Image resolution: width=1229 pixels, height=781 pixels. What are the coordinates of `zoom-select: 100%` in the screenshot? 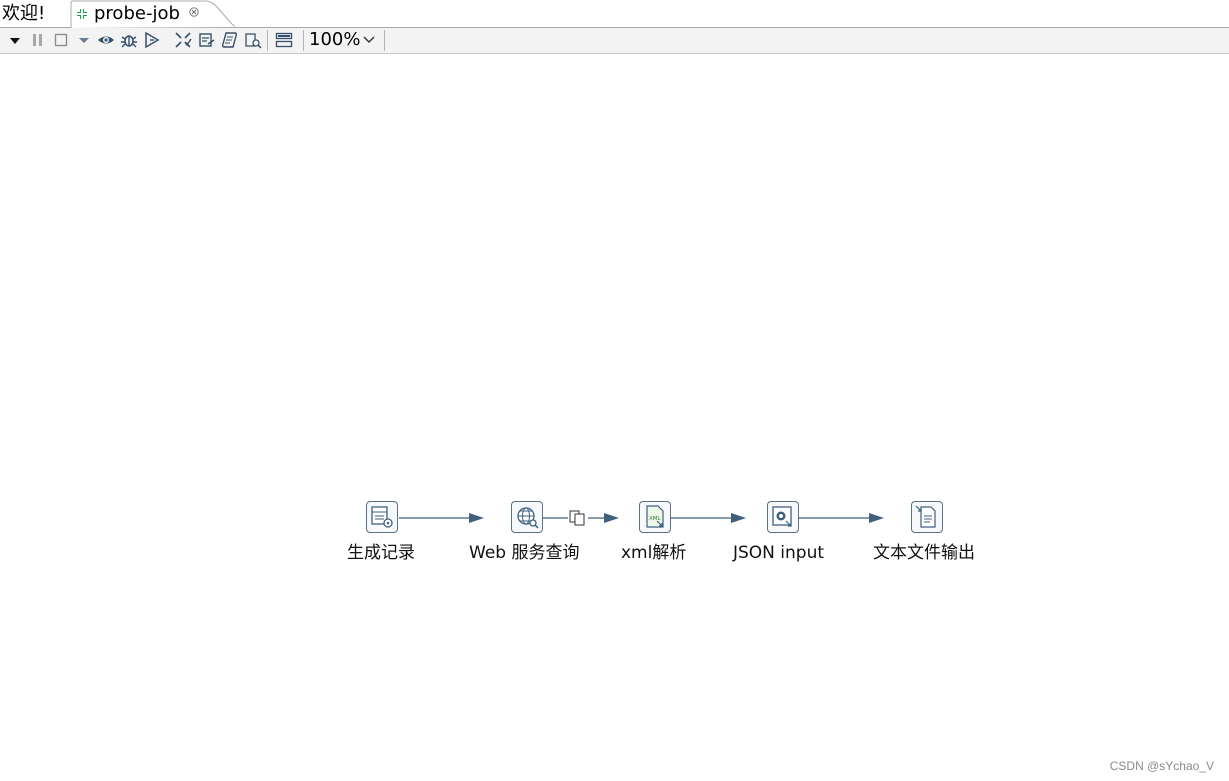 It's located at (344, 40).